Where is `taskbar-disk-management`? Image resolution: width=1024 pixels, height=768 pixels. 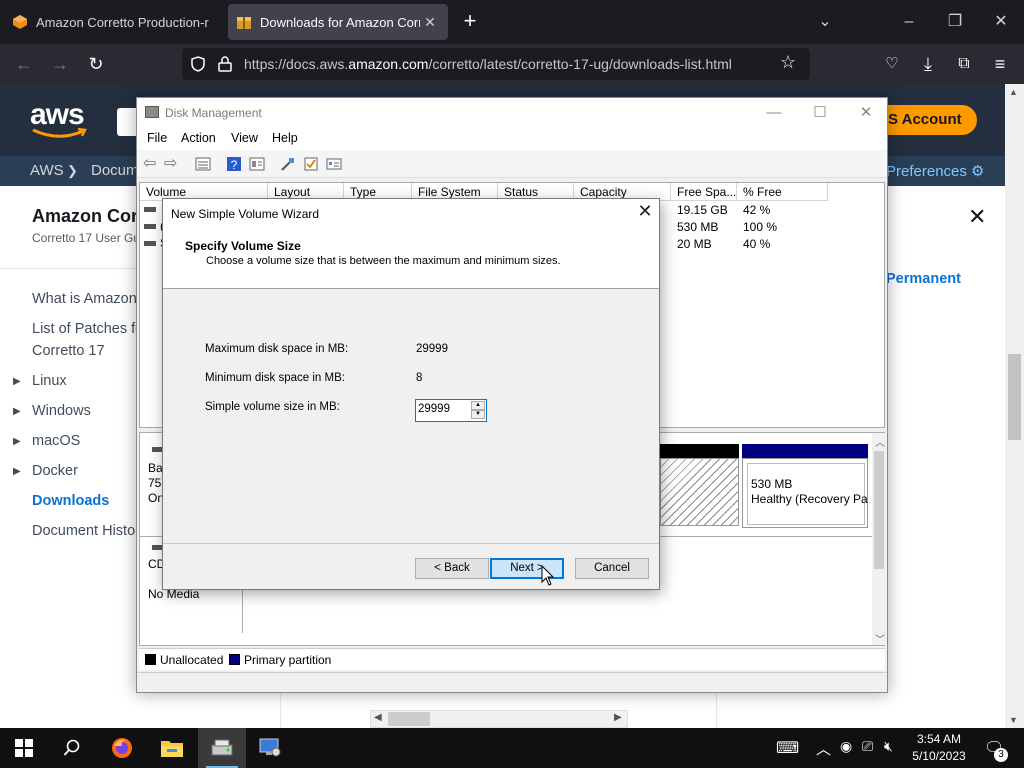 taskbar-disk-management is located at coordinates (222, 748).